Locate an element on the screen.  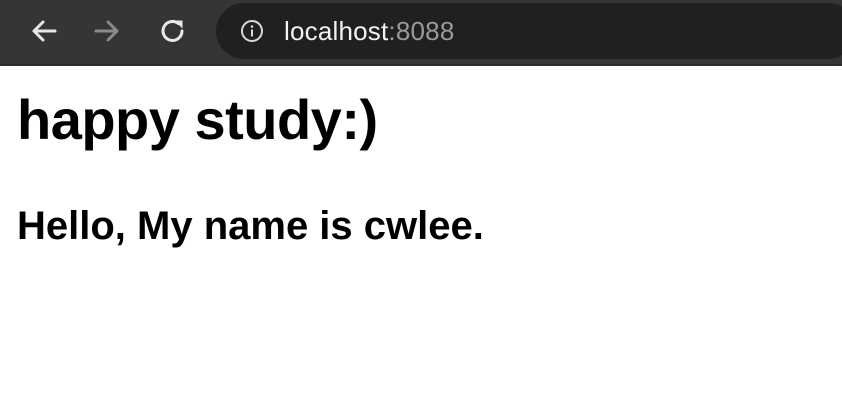
reload-icon is located at coordinates (172, 31).